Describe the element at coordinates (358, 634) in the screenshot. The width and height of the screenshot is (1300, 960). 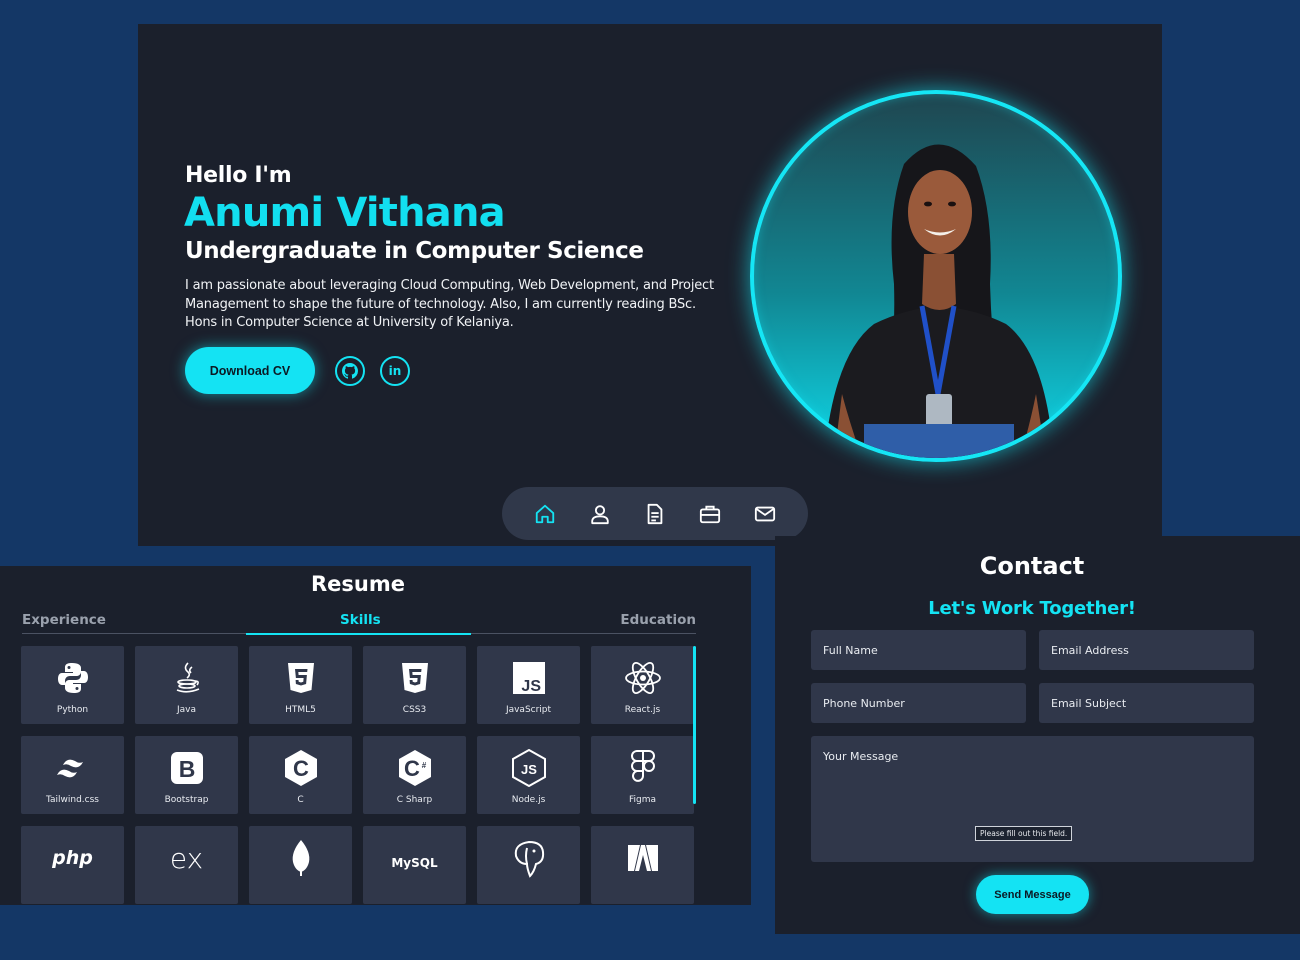
I see `active-tab-indicator` at that location.